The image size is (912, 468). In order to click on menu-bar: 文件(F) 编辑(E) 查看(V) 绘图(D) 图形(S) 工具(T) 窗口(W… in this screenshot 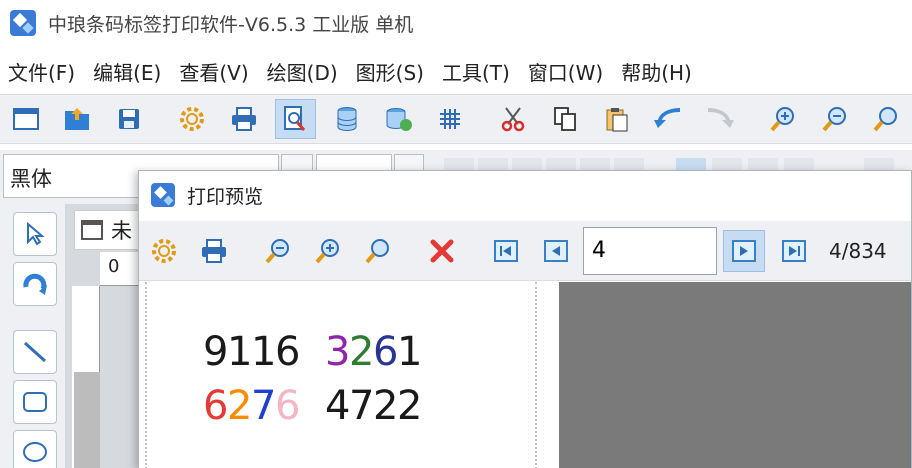, I will do `click(456, 71)`.